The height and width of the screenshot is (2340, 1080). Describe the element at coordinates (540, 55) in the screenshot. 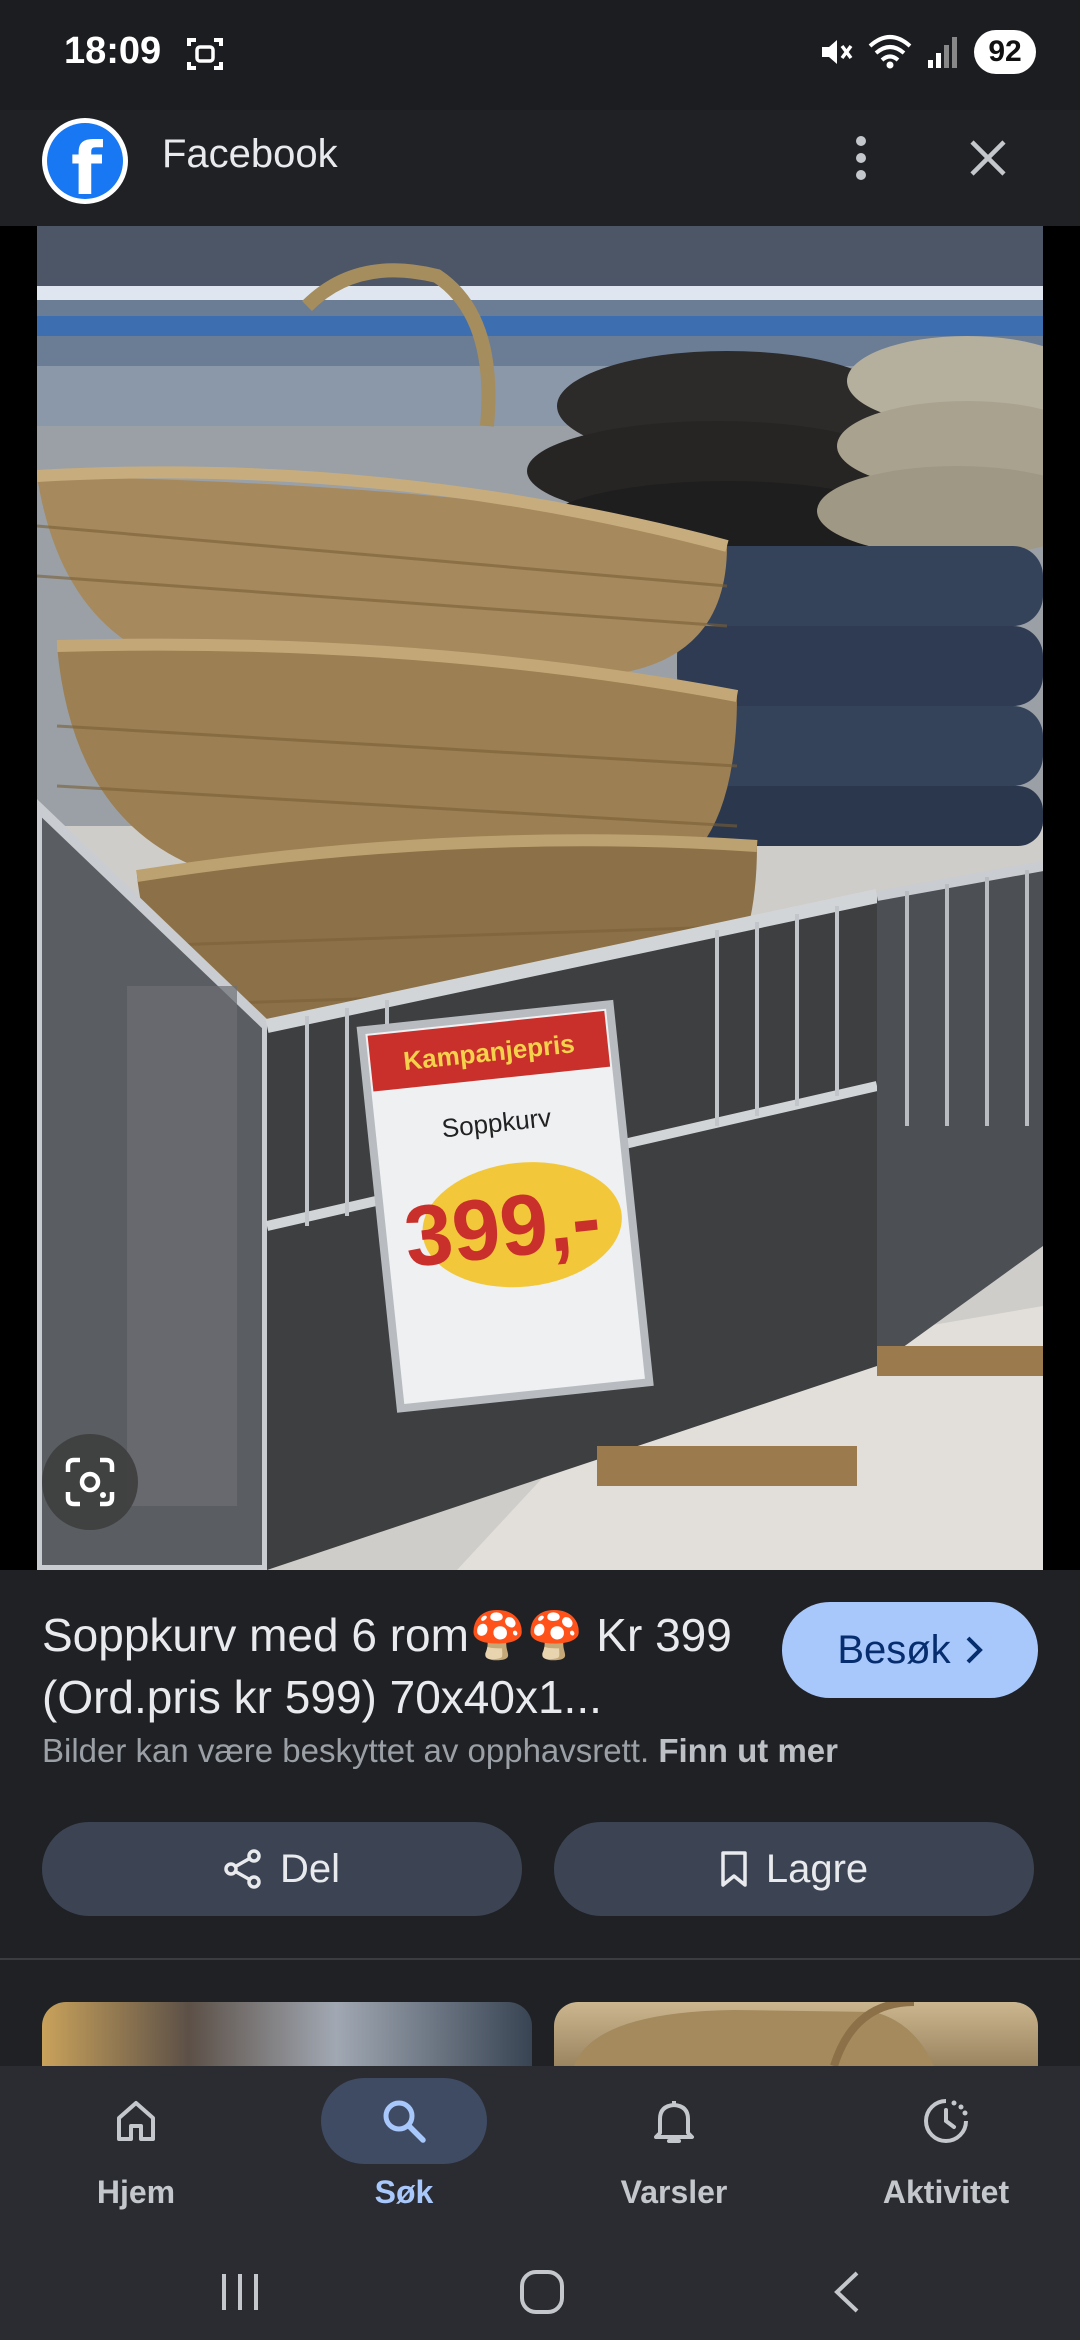

I see `status-bar: 18:09 92` at that location.